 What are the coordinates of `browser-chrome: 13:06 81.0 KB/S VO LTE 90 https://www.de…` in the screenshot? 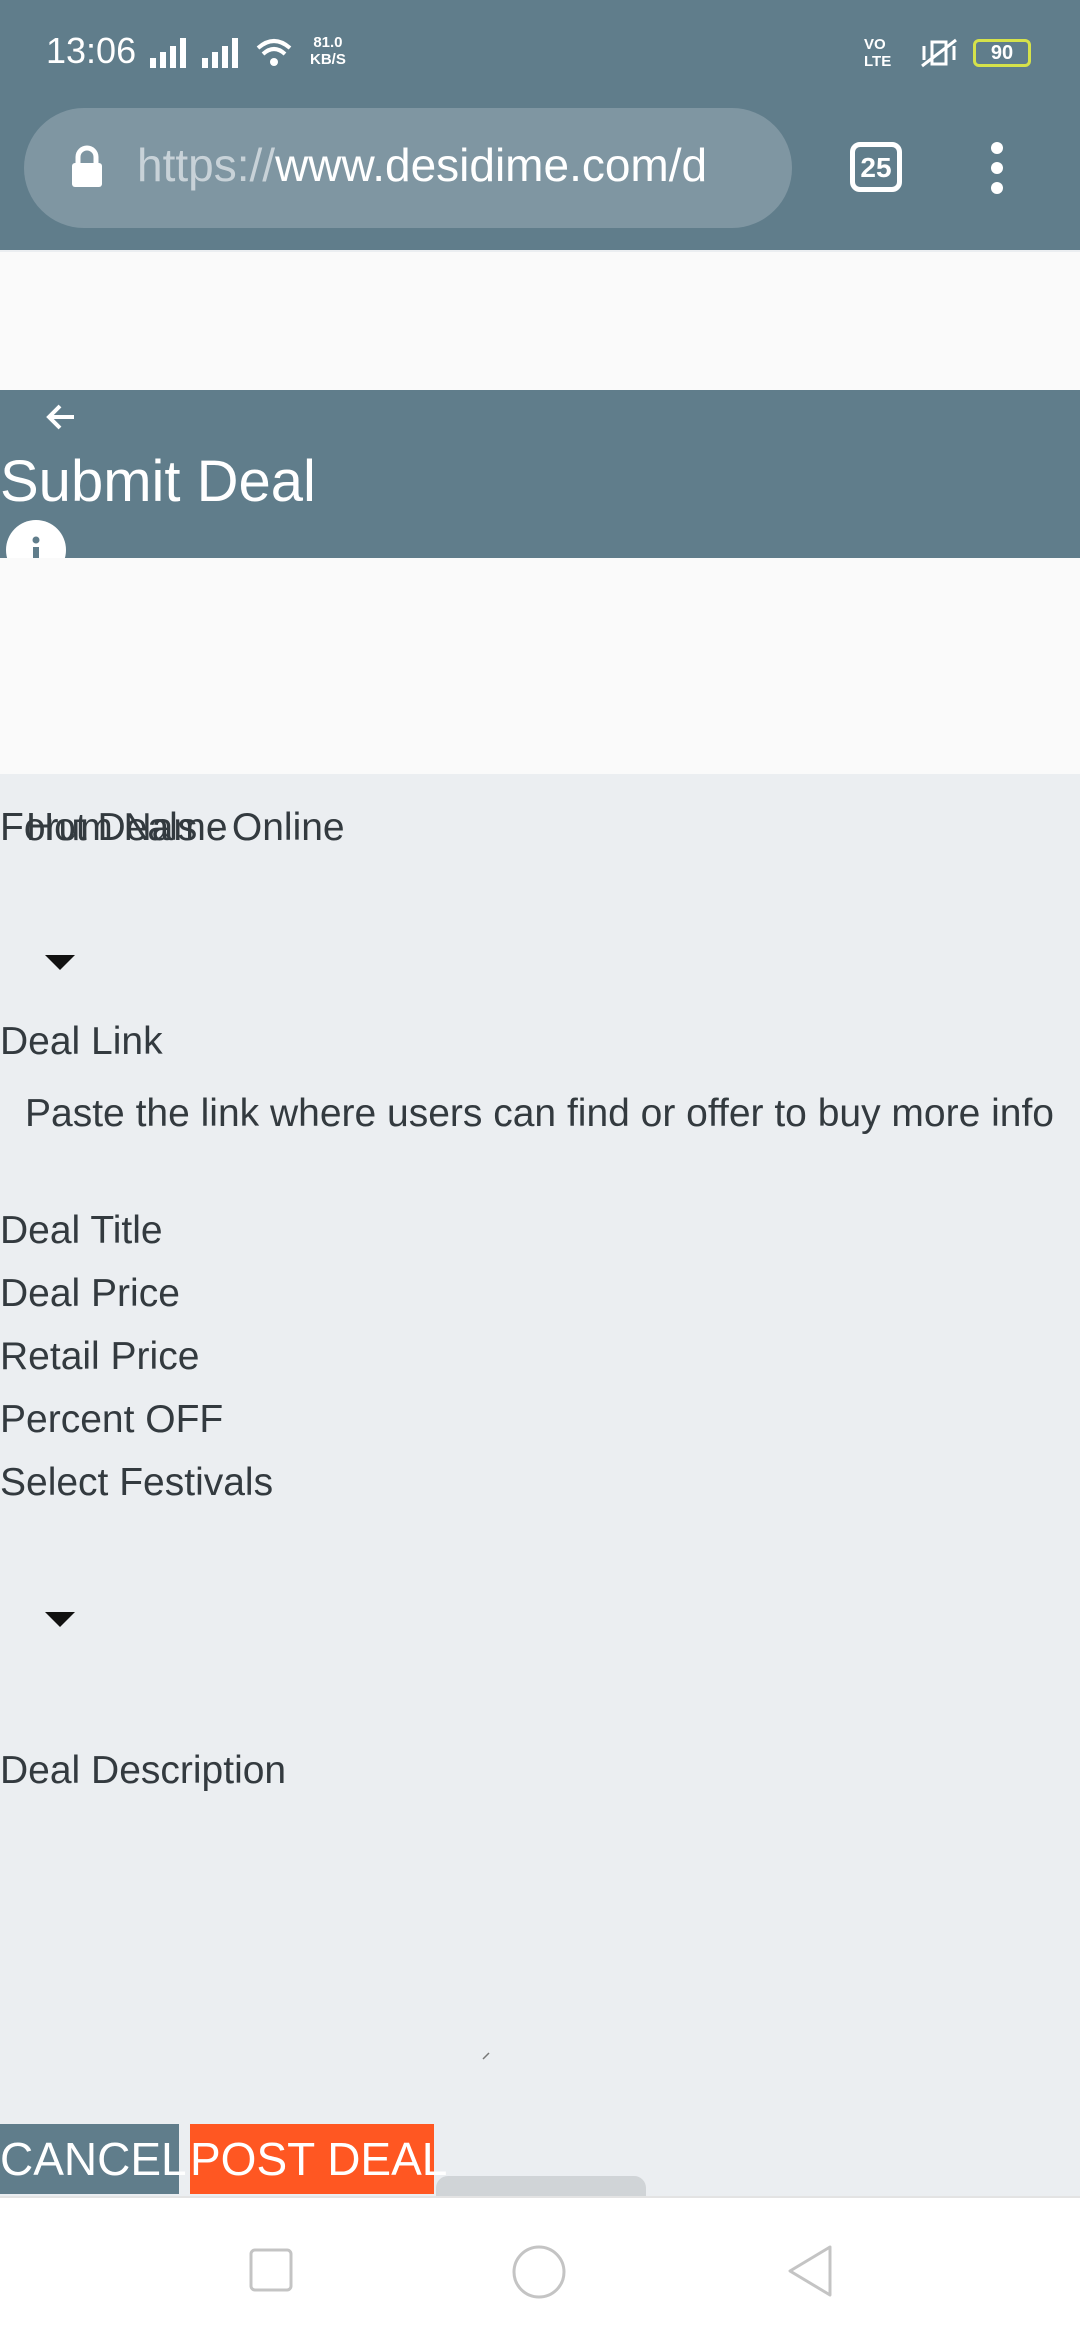 It's located at (540, 125).